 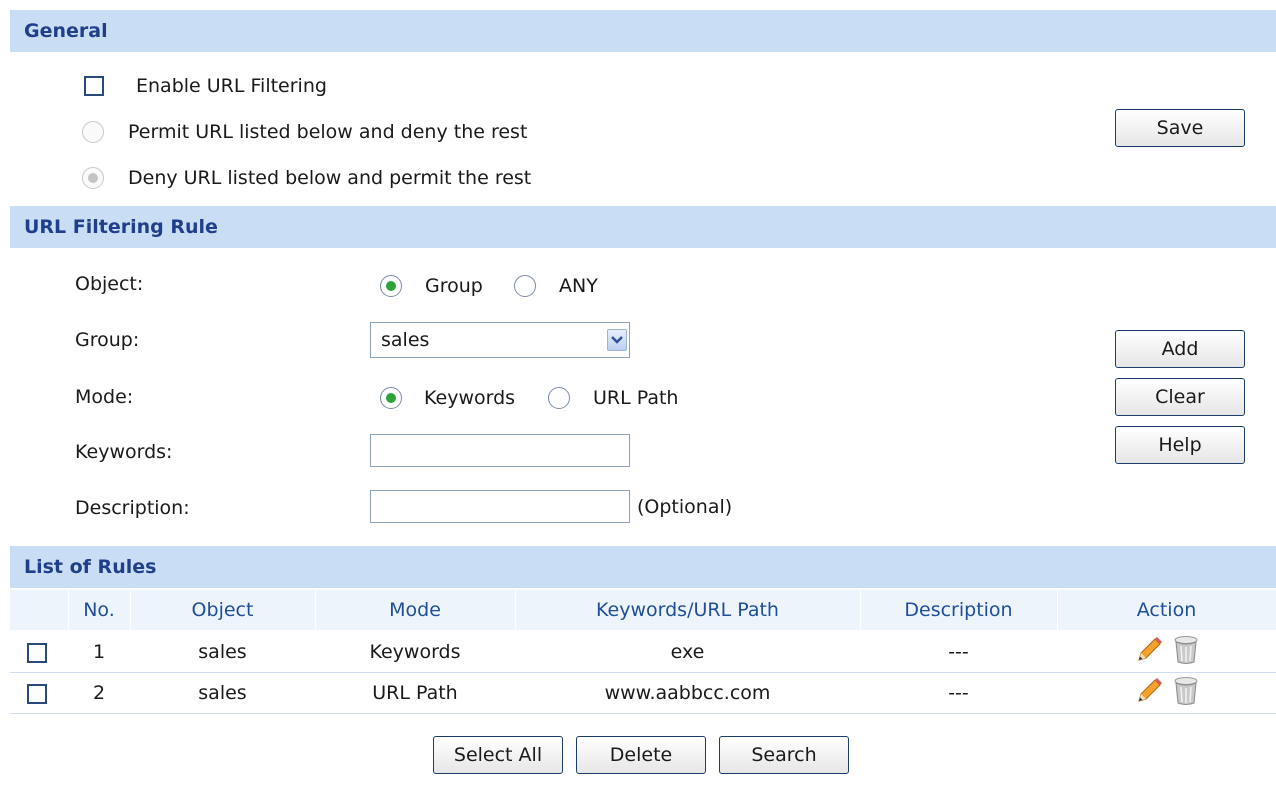 I want to click on clear-button: Clear, so click(x=1180, y=397).